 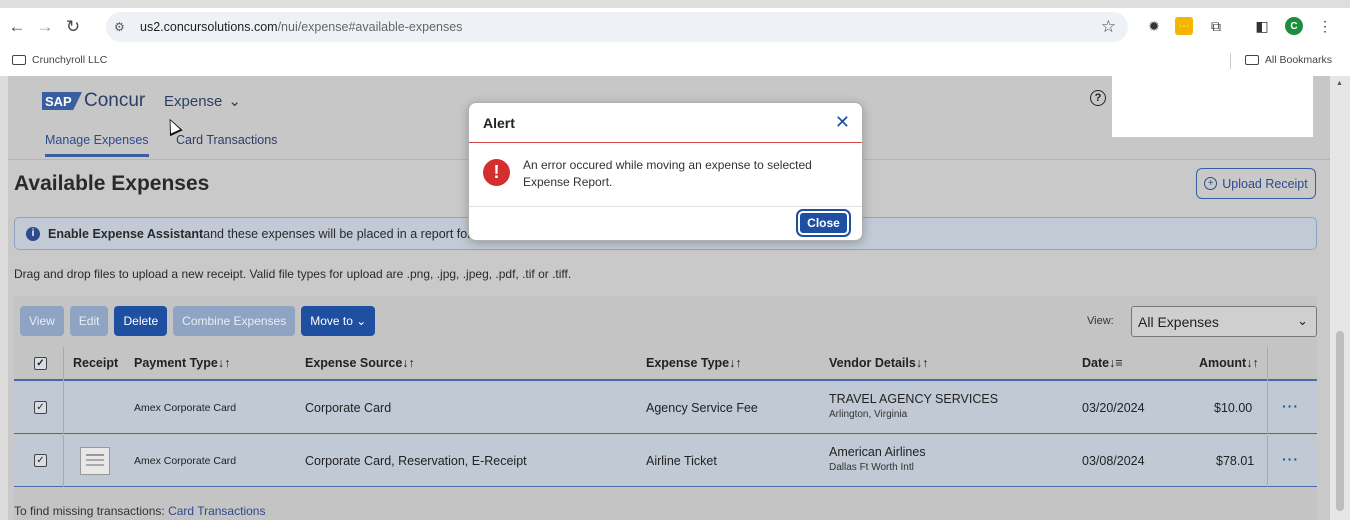 I want to click on folder-icon, so click(x=1251, y=60).